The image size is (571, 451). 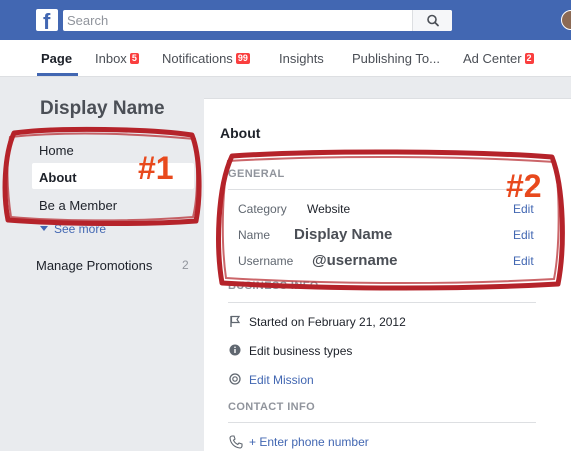 I want to click on see-more-link: See more, so click(x=73, y=229).